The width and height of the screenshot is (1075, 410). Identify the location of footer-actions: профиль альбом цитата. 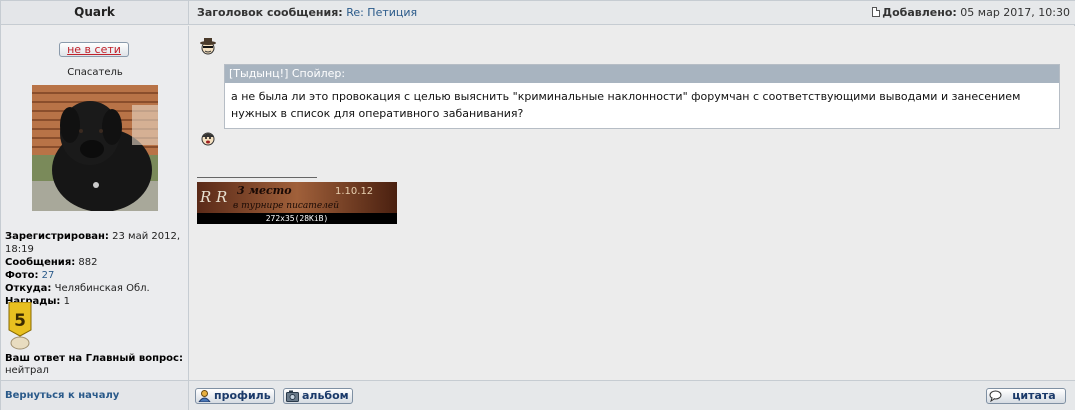
(632, 395).